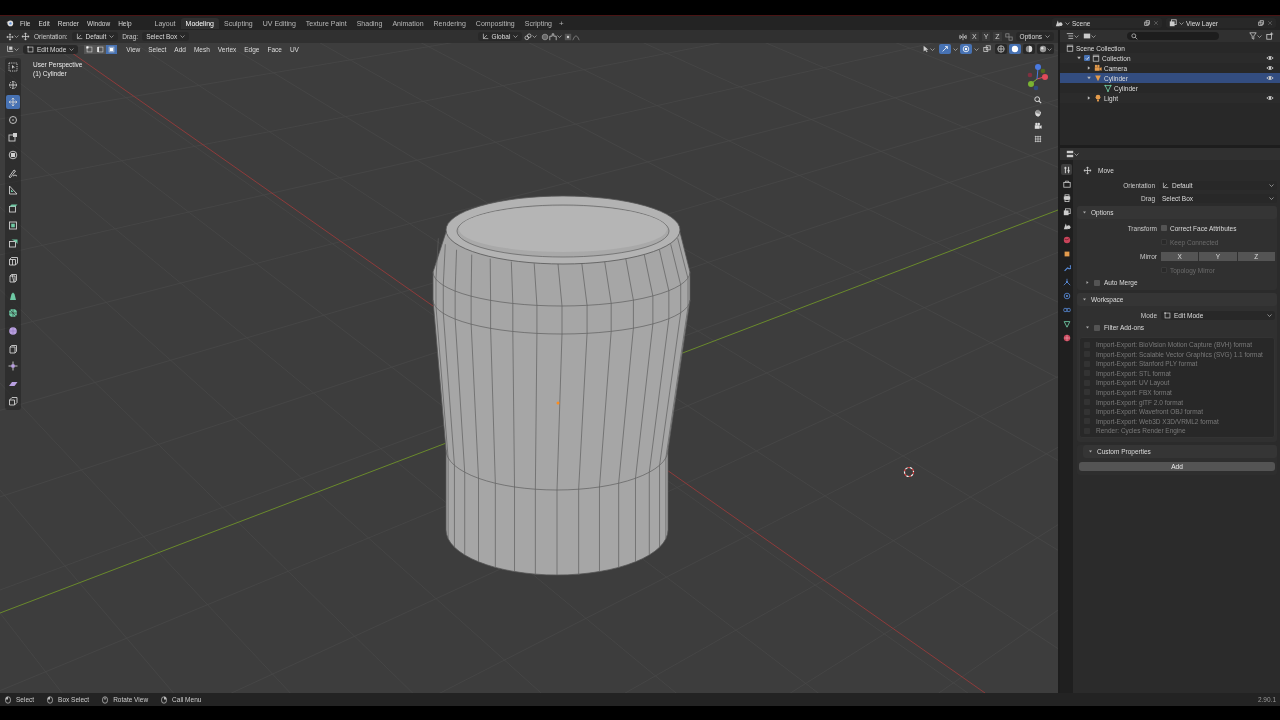  Describe the element at coordinates (561, 23) in the screenshot. I see `add-workspace-button: +` at that location.